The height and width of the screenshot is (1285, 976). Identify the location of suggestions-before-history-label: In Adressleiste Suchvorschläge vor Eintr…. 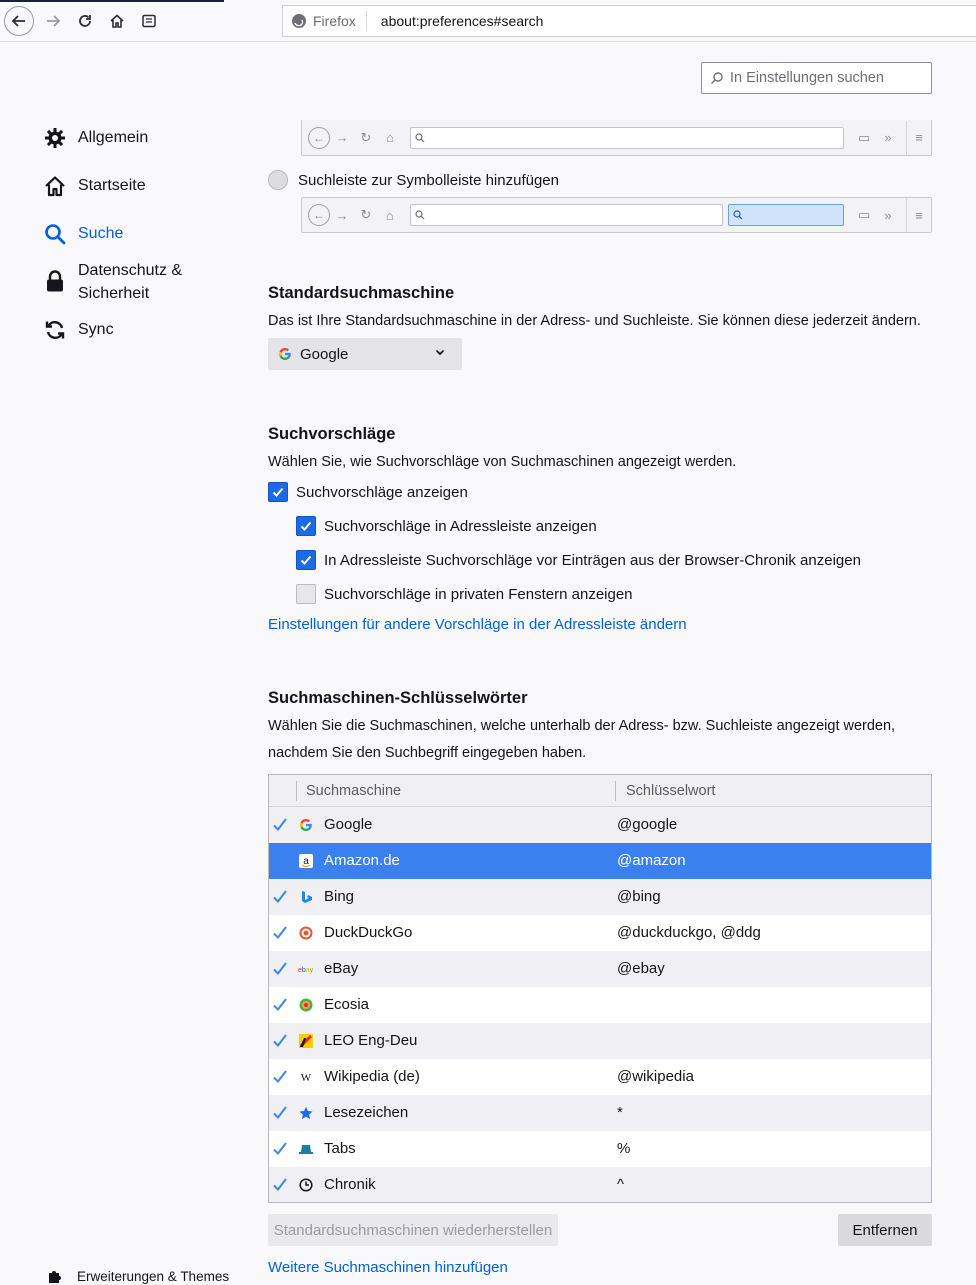
(592, 560).